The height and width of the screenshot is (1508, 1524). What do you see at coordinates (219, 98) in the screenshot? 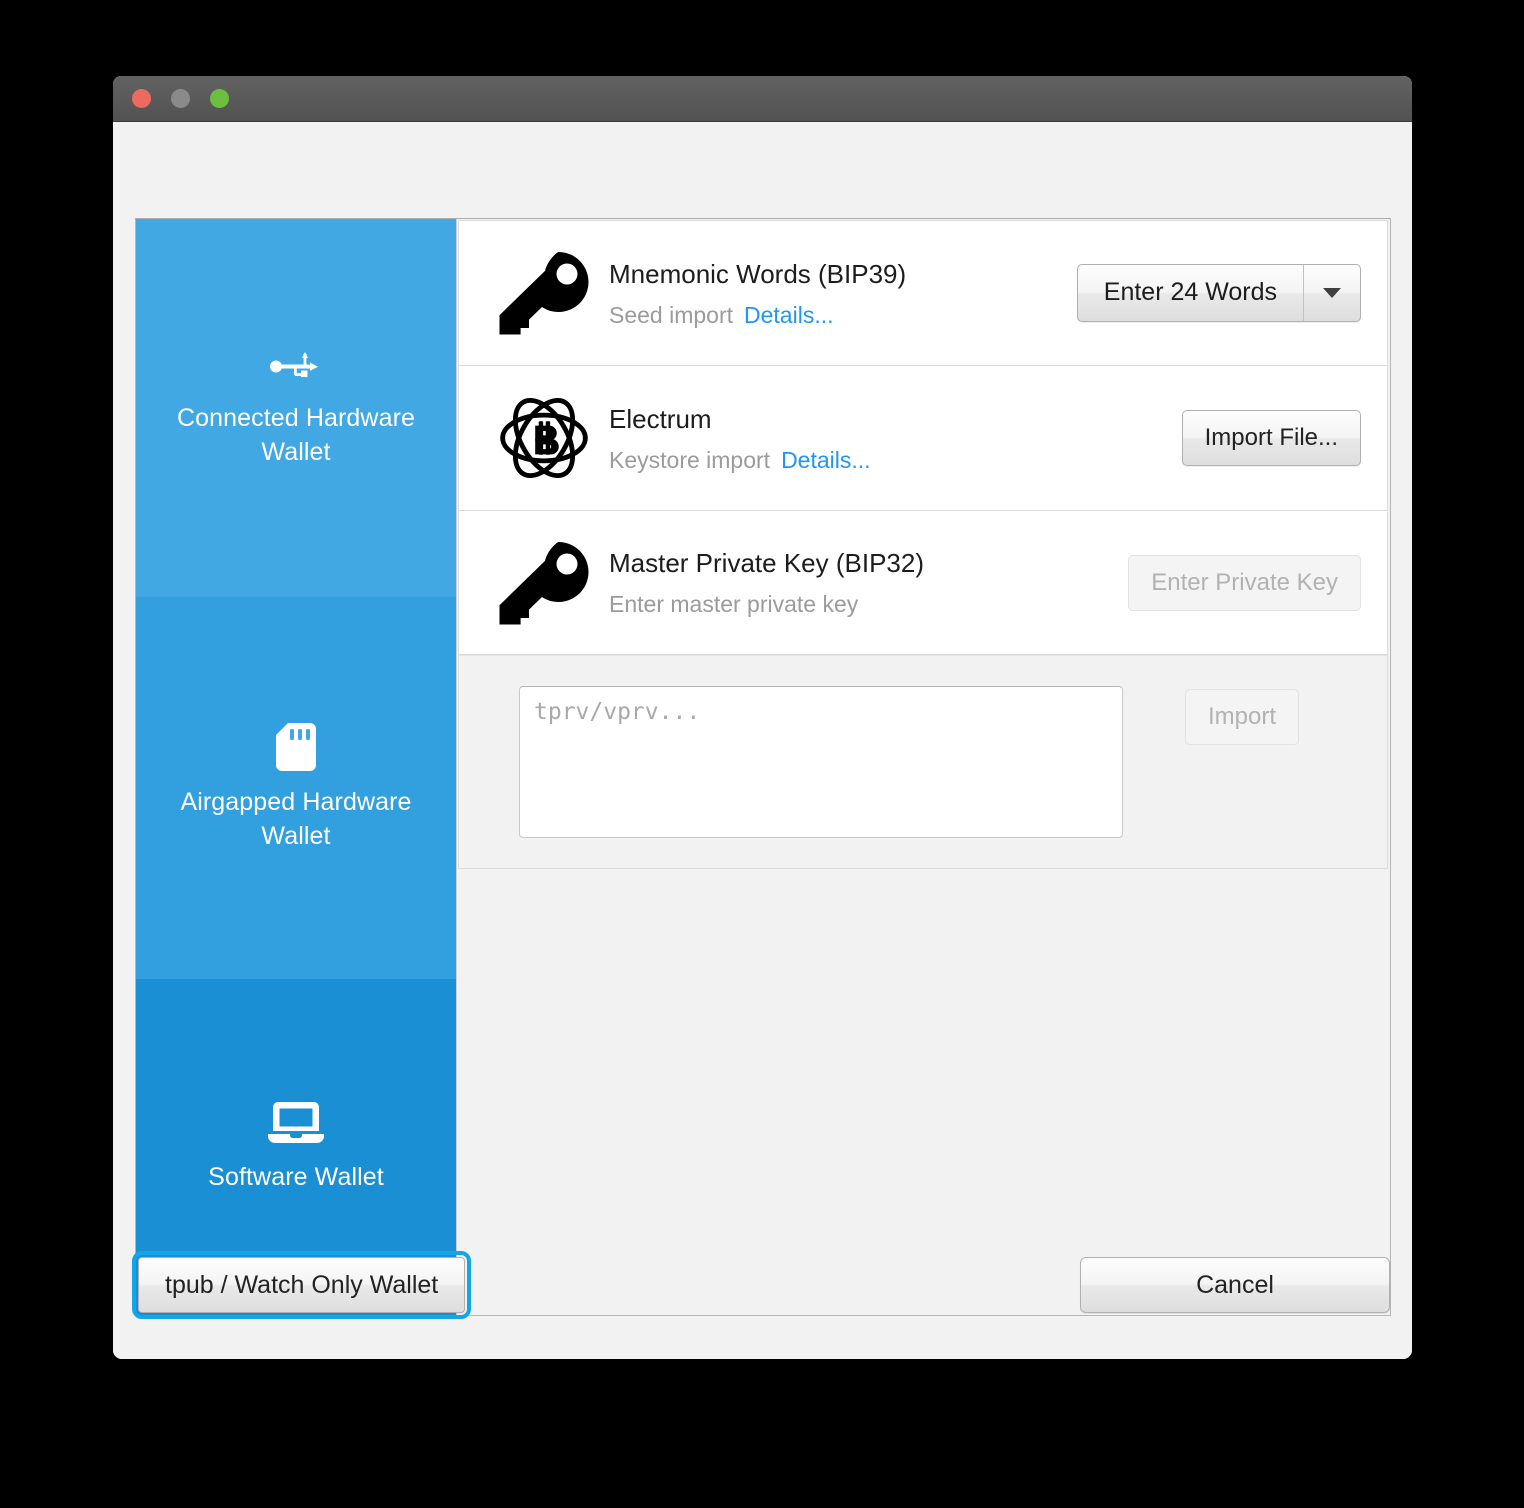
I see `maximize-window-button` at bounding box center [219, 98].